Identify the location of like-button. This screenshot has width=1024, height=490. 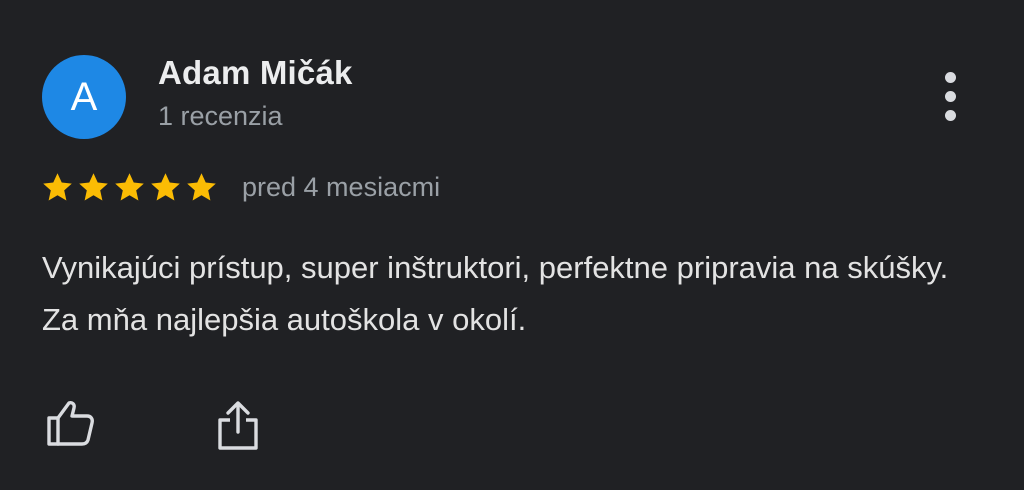
(70, 424).